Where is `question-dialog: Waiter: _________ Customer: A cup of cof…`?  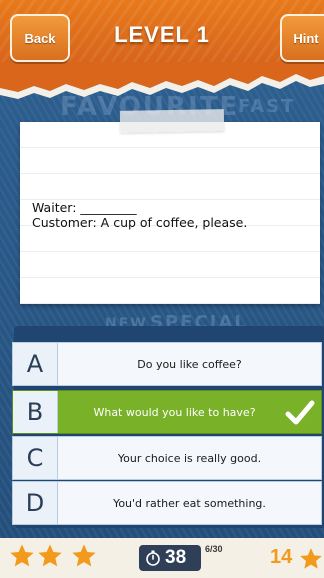
question-dialog: Waiter: _________ Customer: A cup of cof… is located at coordinates (172, 215).